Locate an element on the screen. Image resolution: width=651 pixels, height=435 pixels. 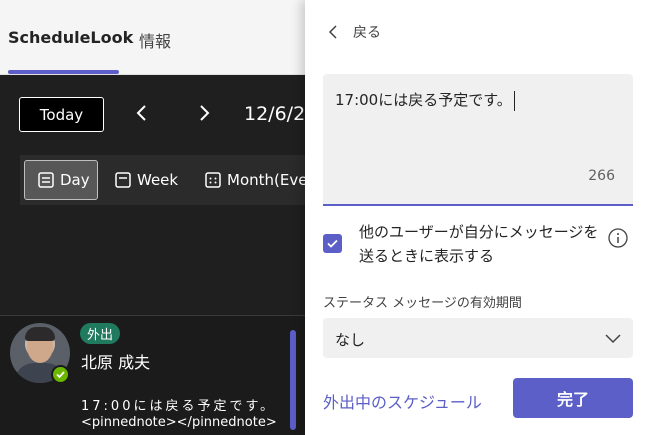
info-icon is located at coordinates (618, 238).